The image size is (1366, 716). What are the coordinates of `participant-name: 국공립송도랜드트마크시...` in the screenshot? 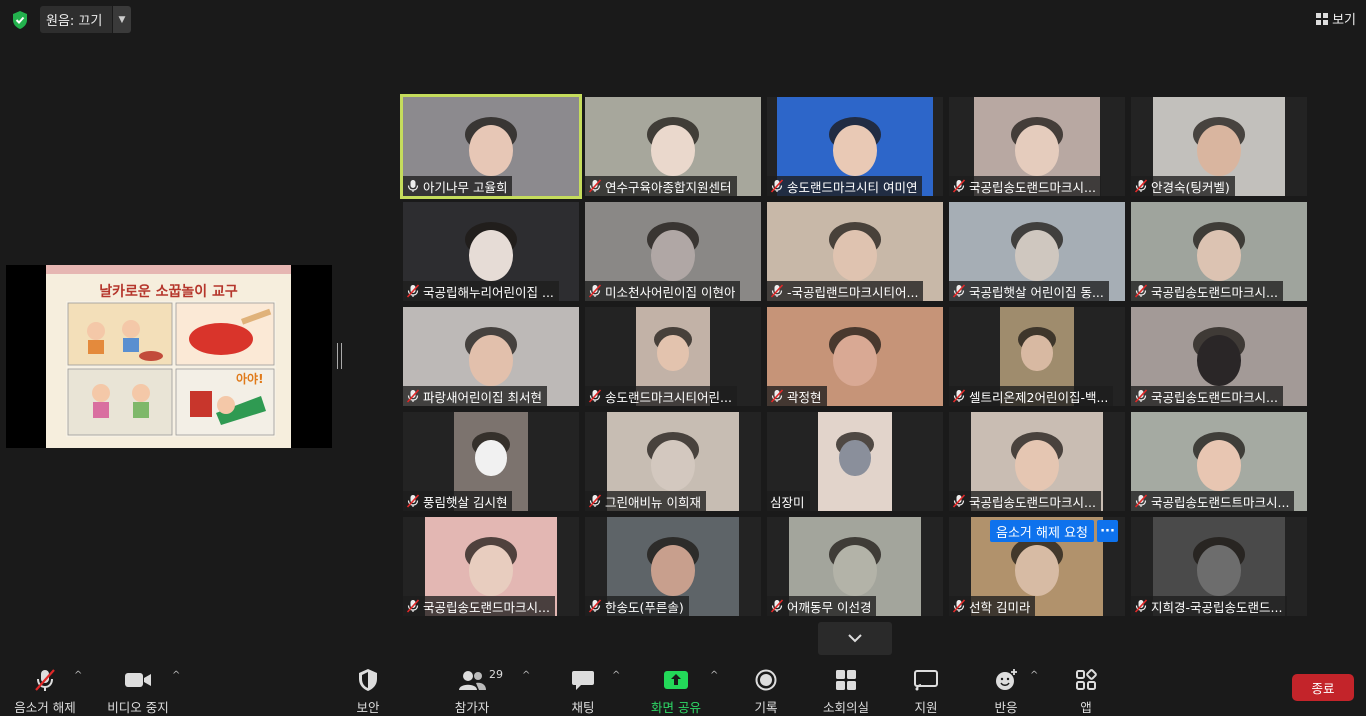 It's located at (1220, 502).